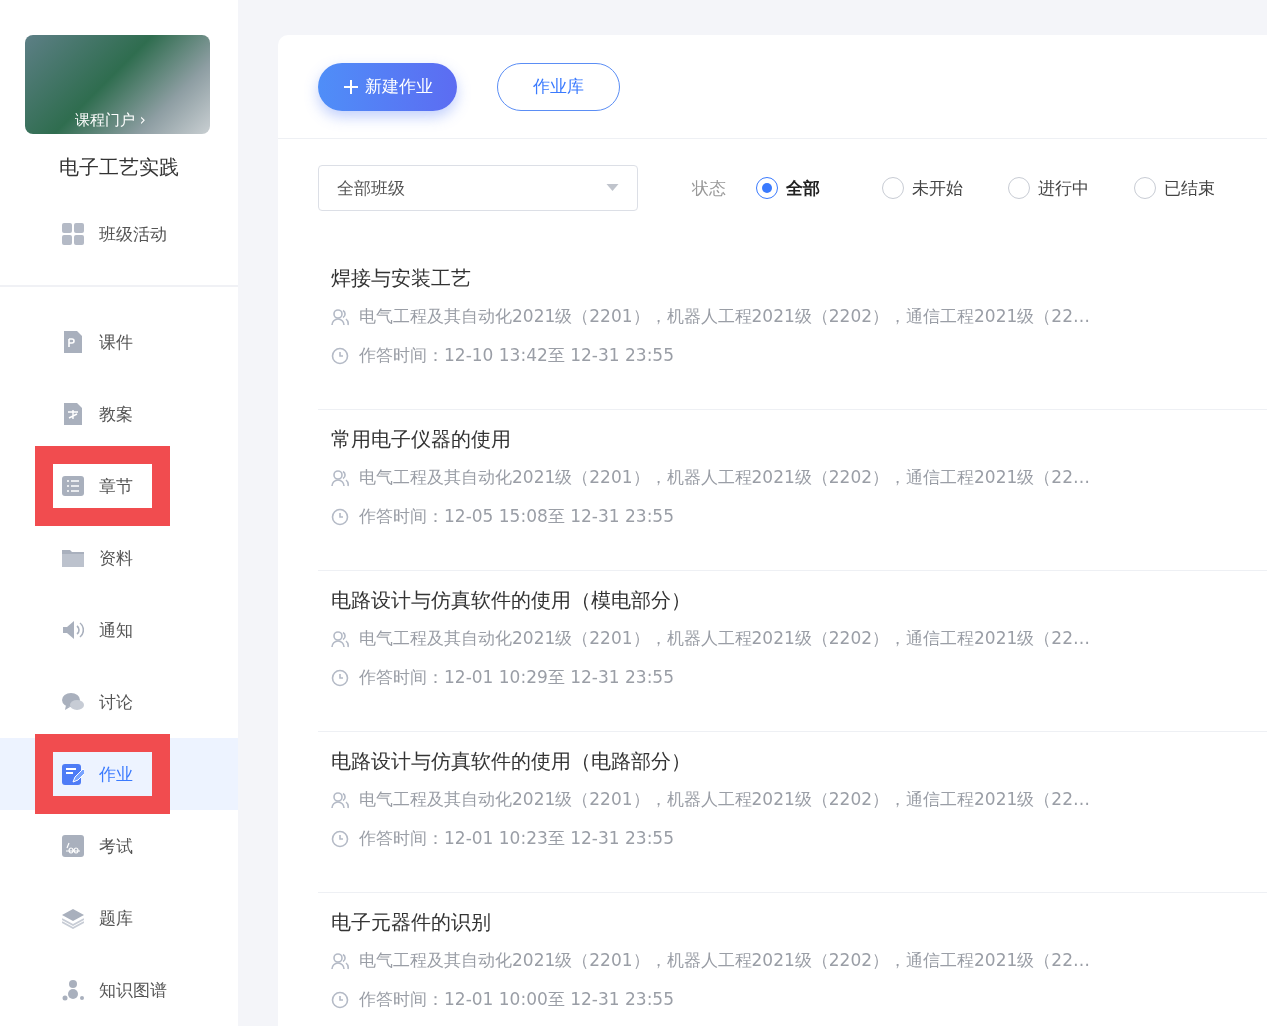 This screenshot has width=1267, height=1026. Describe the element at coordinates (73, 630) in the screenshot. I see `speaker-icon` at that location.